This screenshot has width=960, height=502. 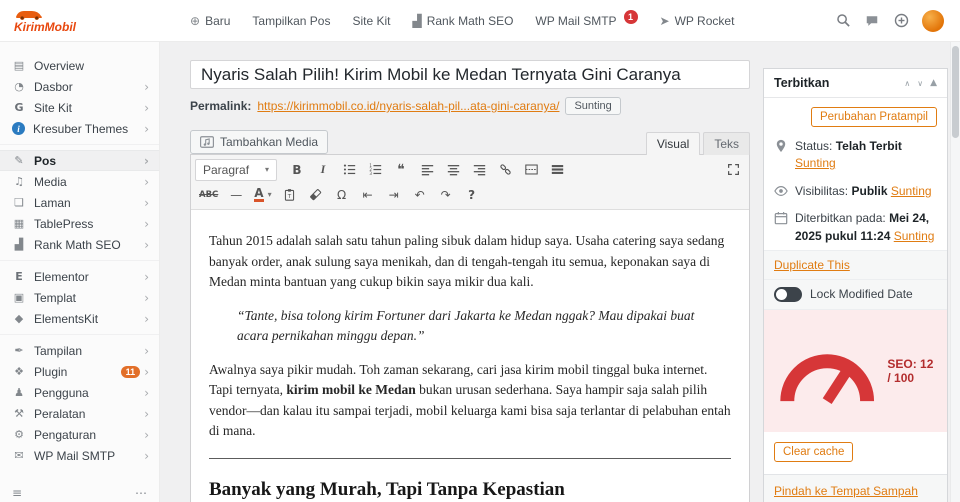 What do you see at coordinates (394, 195) in the screenshot?
I see `indent-button: ⇥` at bounding box center [394, 195].